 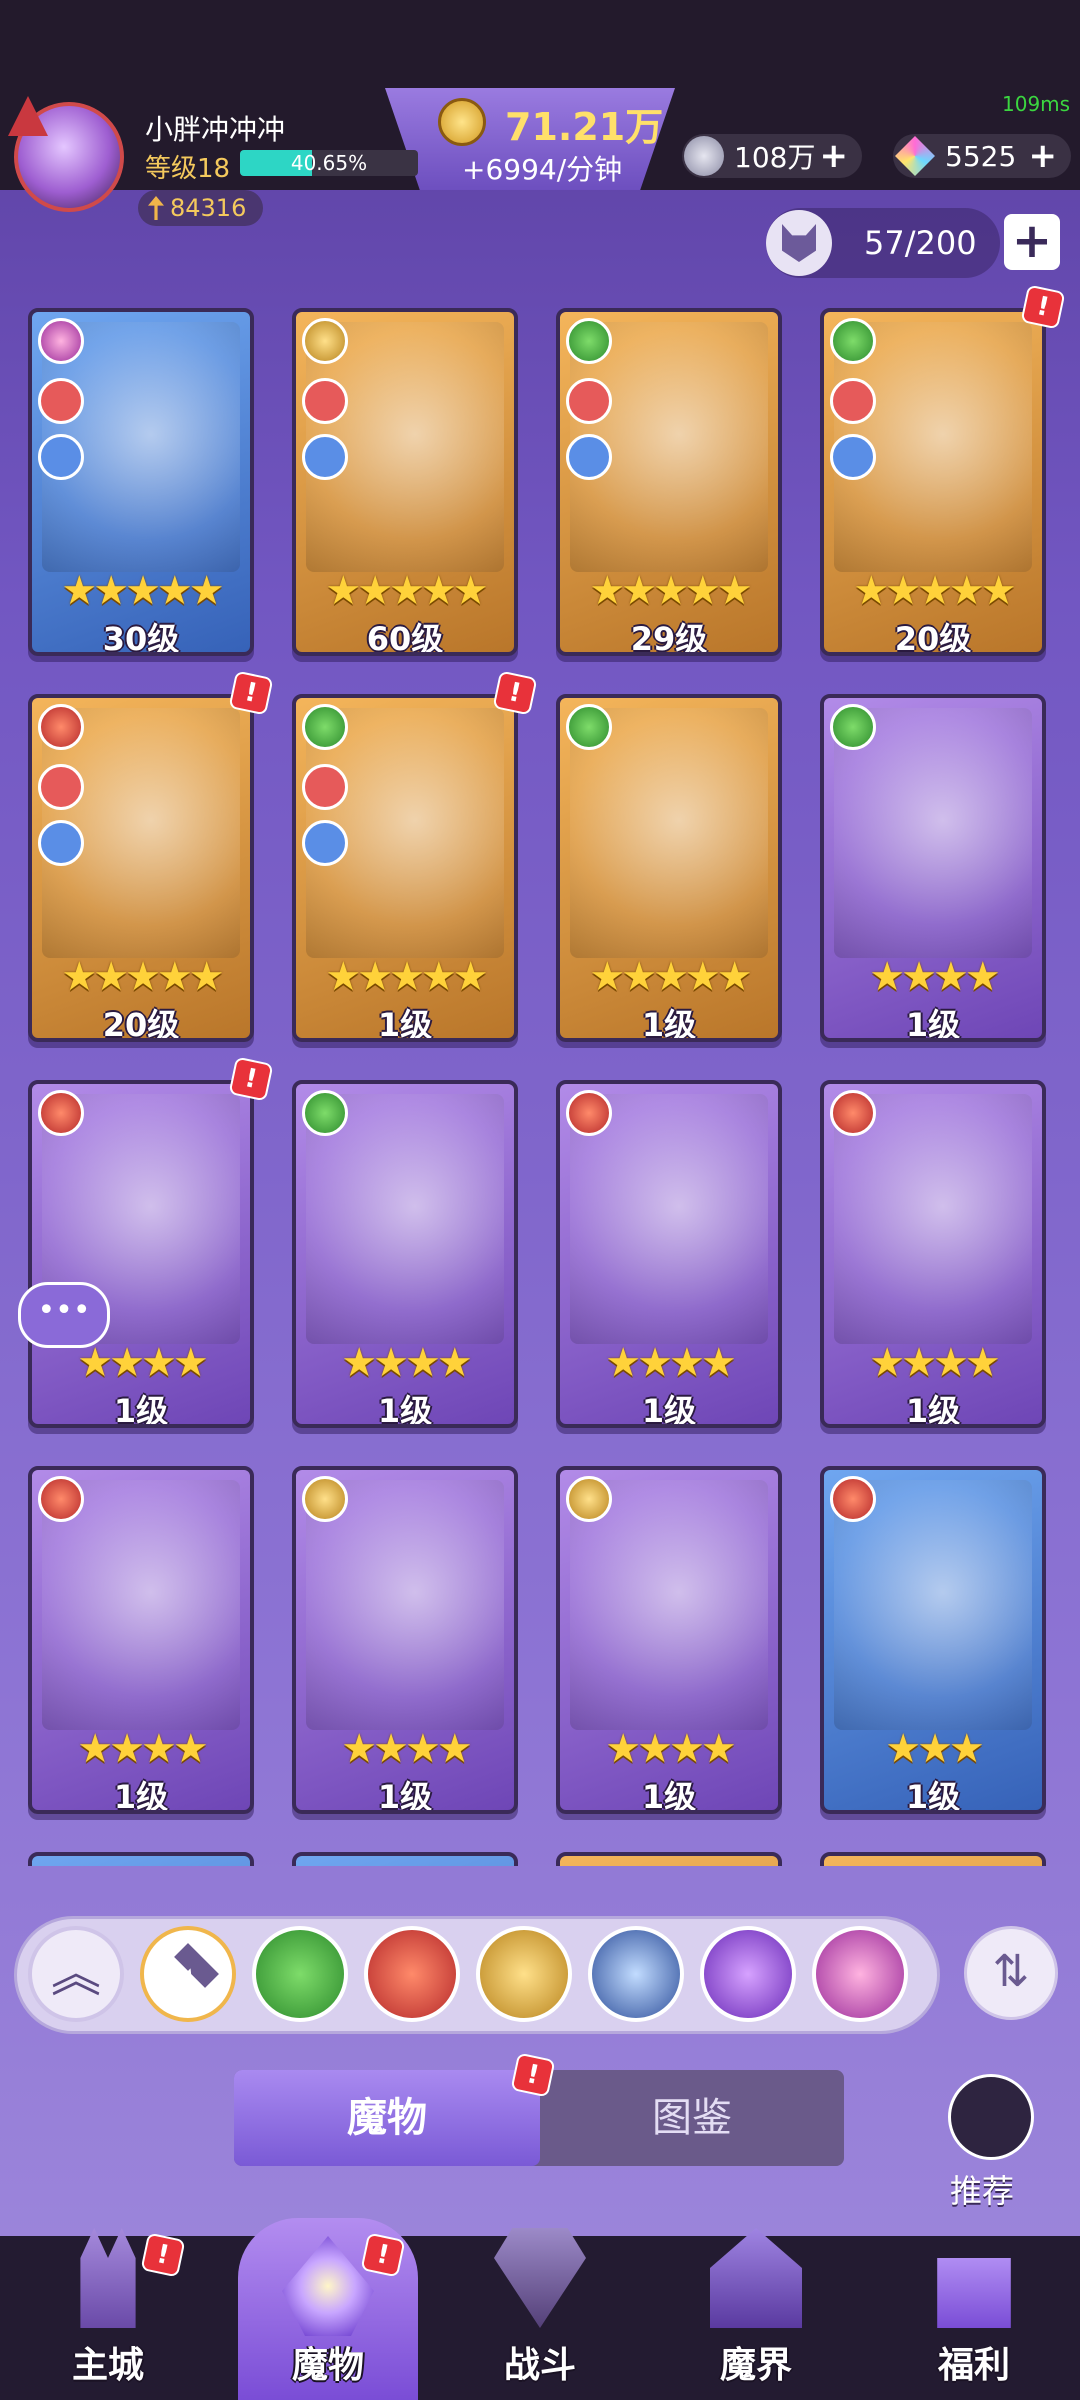 What do you see at coordinates (860, 1974) in the screenshot?
I see `filter-rune-icon` at bounding box center [860, 1974].